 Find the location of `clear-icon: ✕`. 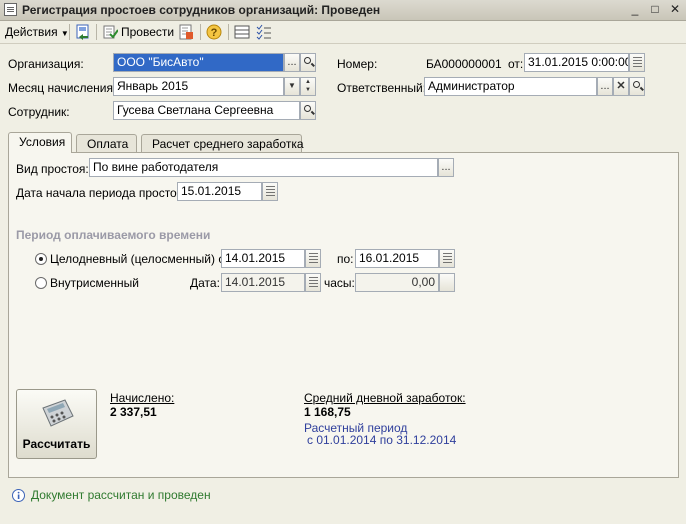

clear-icon: ✕ is located at coordinates (621, 86).